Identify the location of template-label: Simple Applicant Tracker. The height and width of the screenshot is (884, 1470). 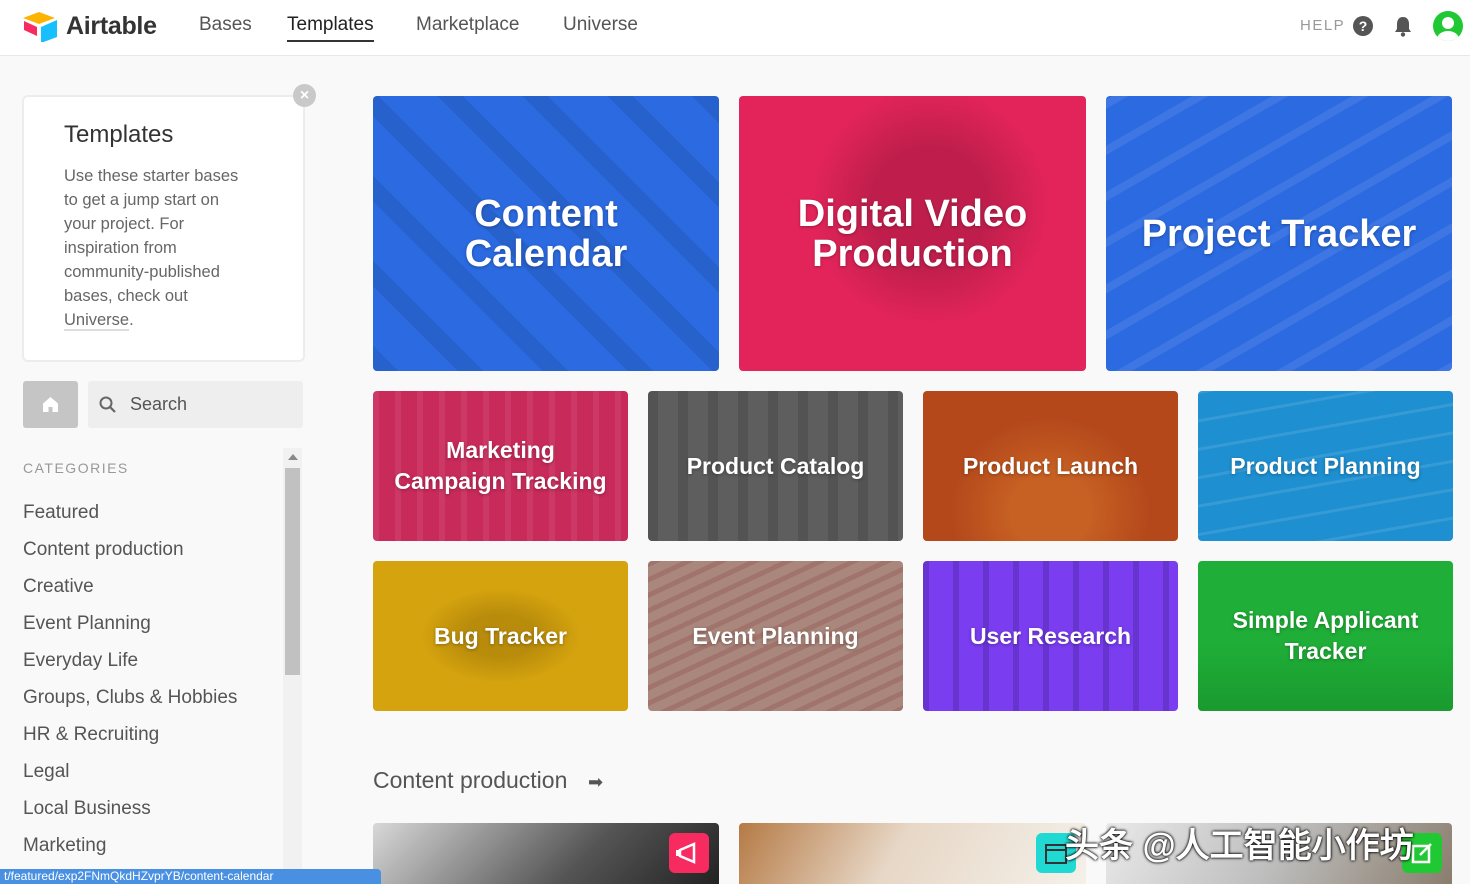
(1325, 635).